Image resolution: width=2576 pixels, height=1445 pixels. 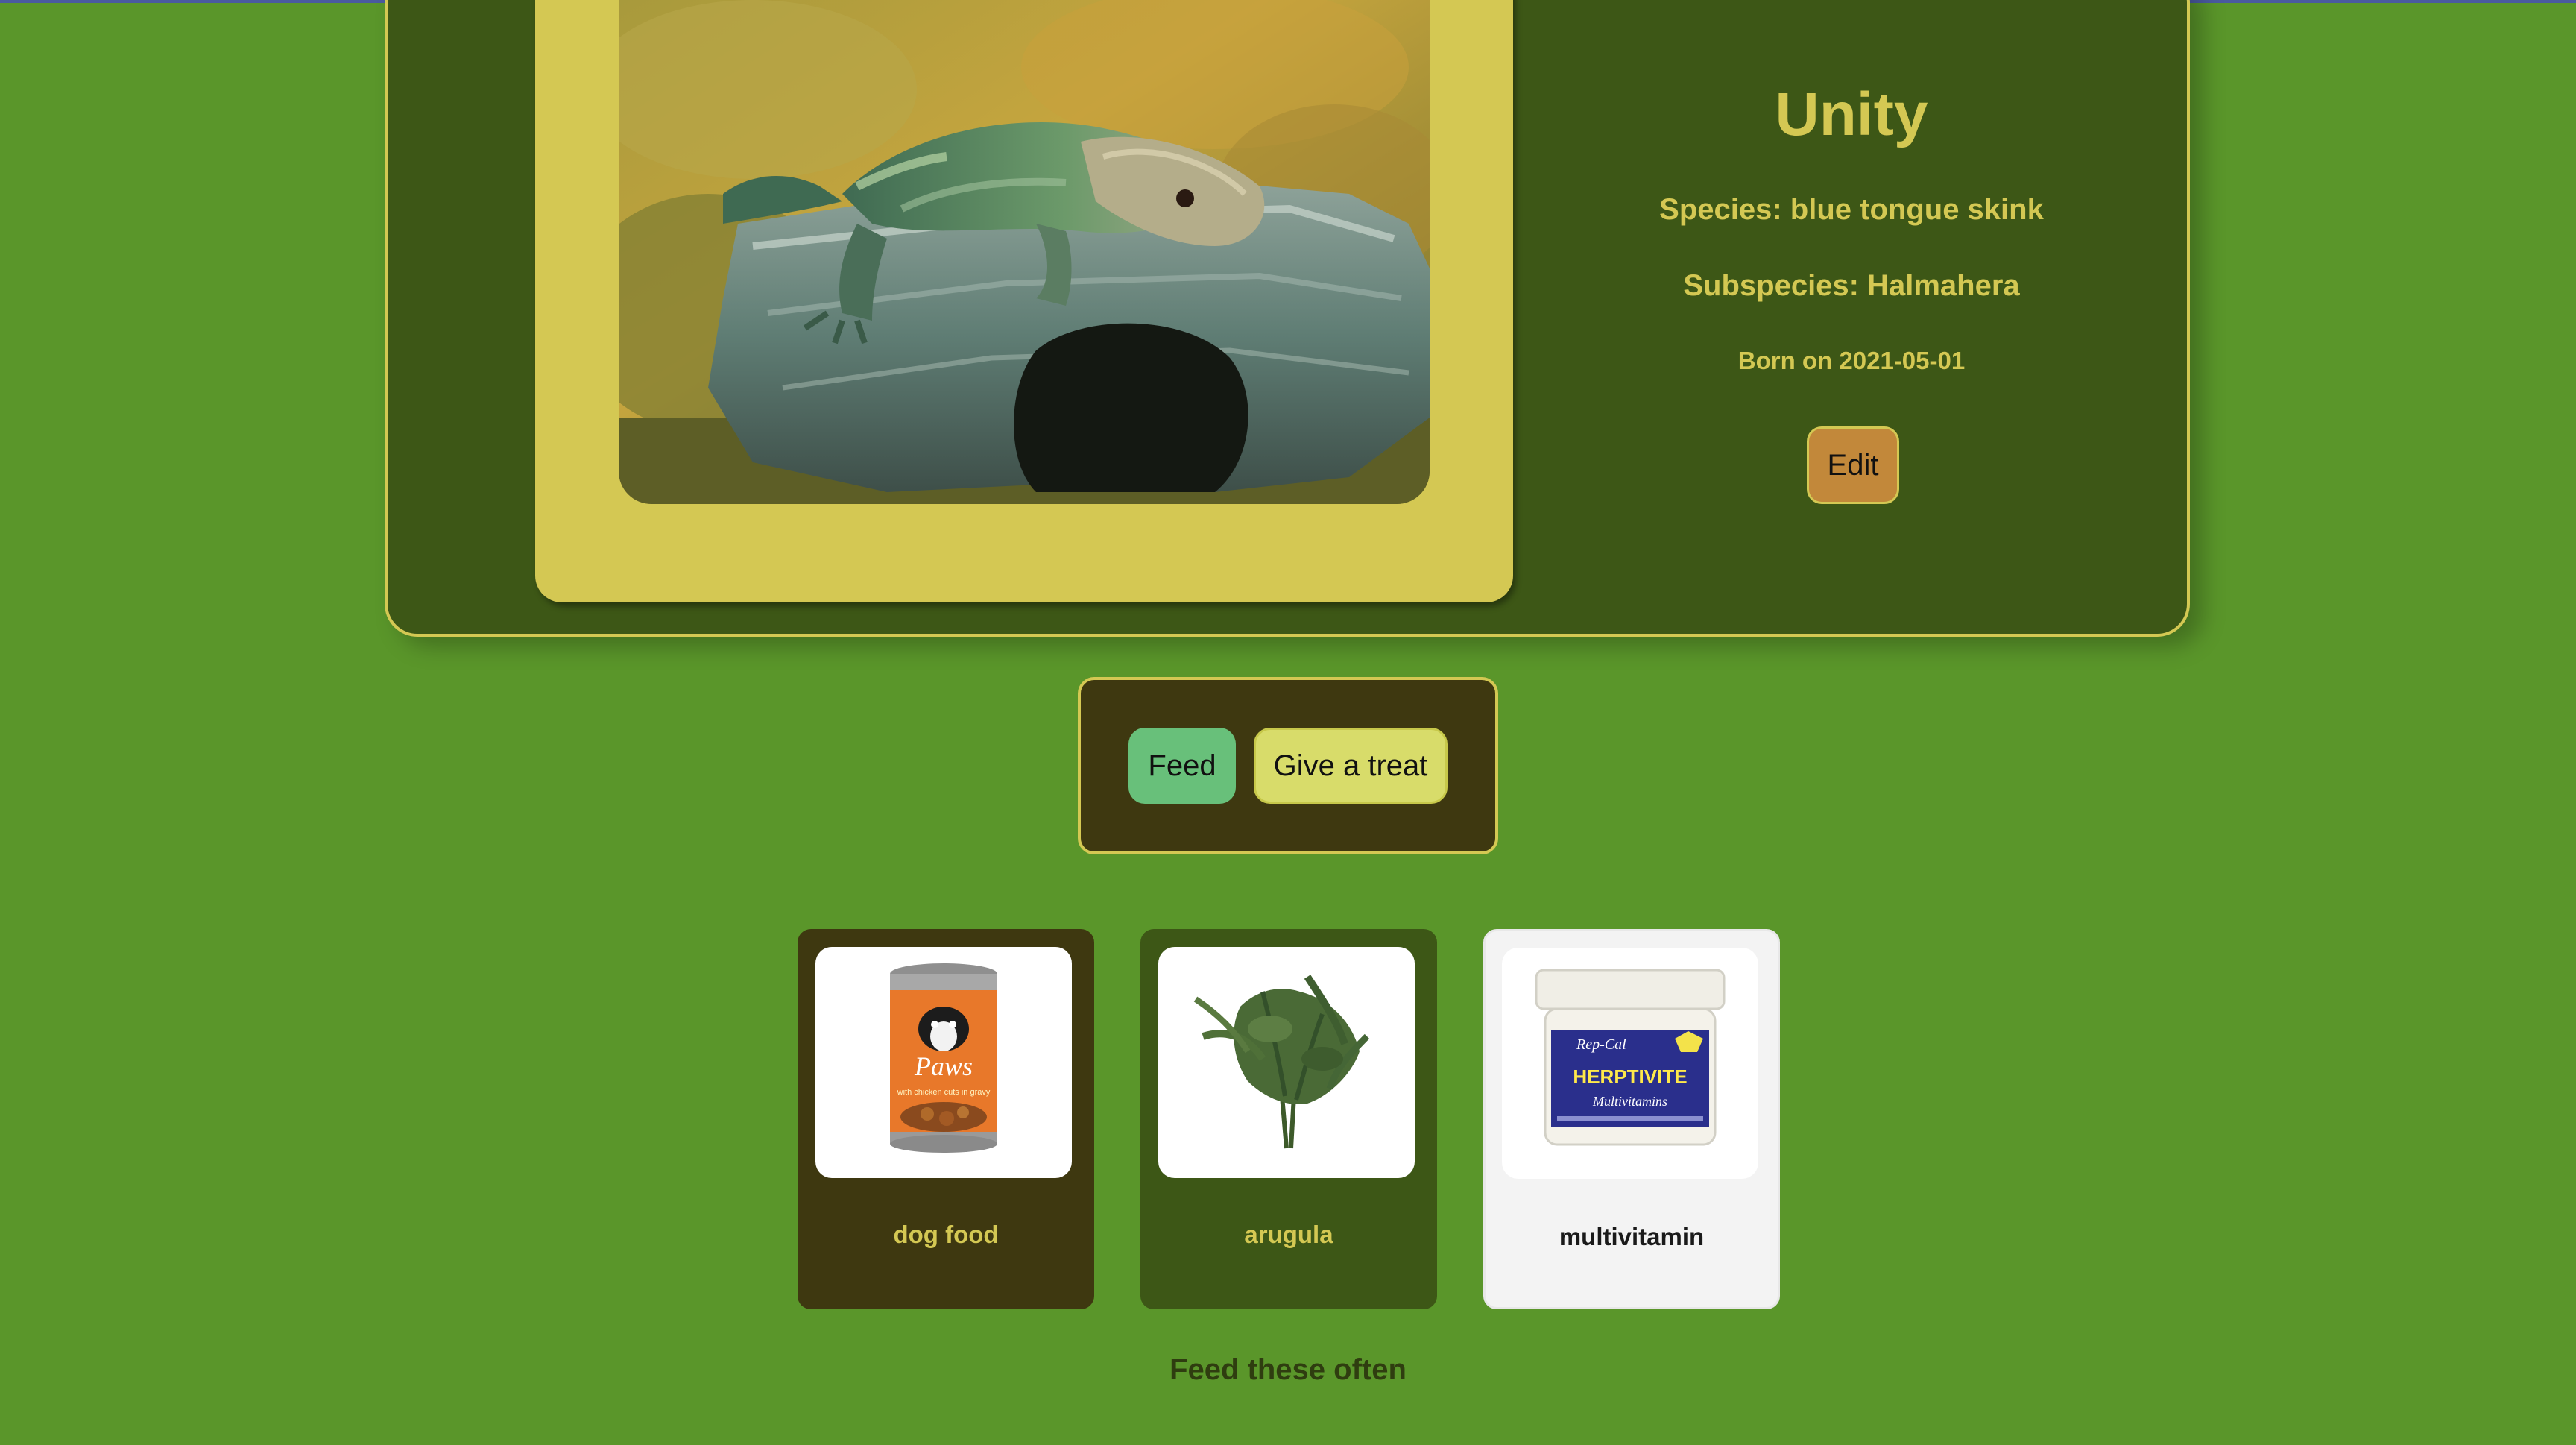 What do you see at coordinates (946, 1234) in the screenshot?
I see `food-name: dog food` at bounding box center [946, 1234].